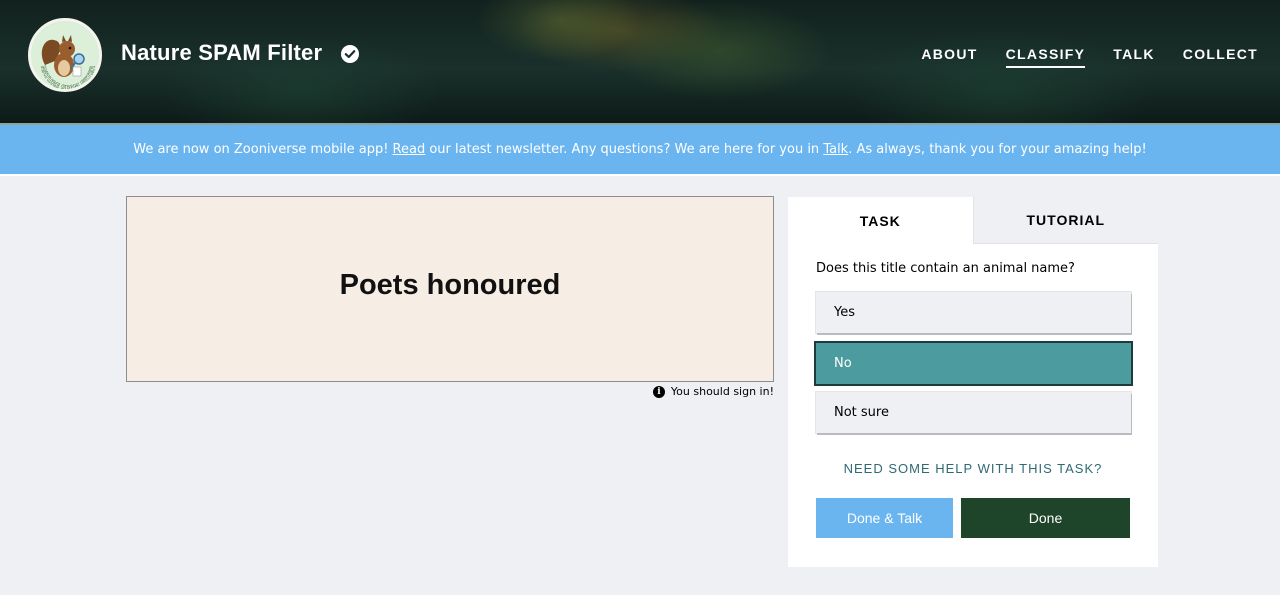 This screenshot has height=595, width=1280. Describe the element at coordinates (1134, 57) in the screenshot. I see `nav-talk: TALK` at that location.